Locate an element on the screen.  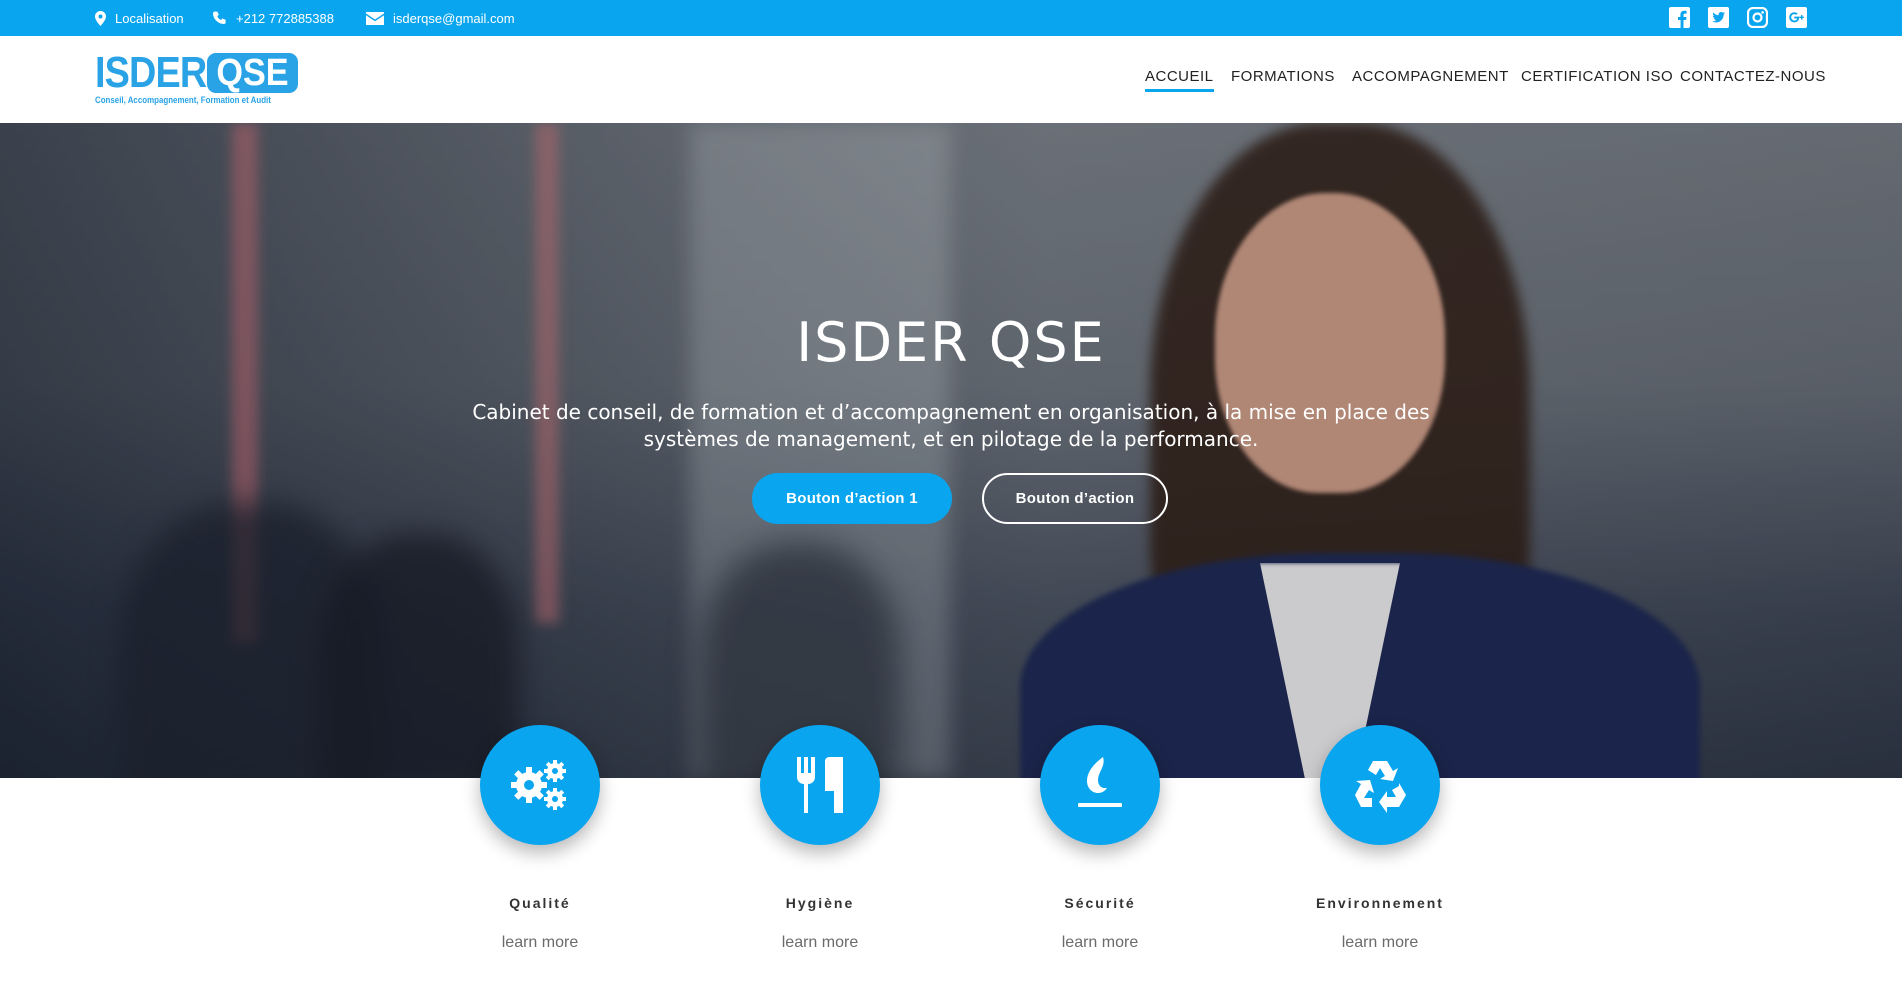
phone-number: +212 772885388 is located at coordinates (285, 18).